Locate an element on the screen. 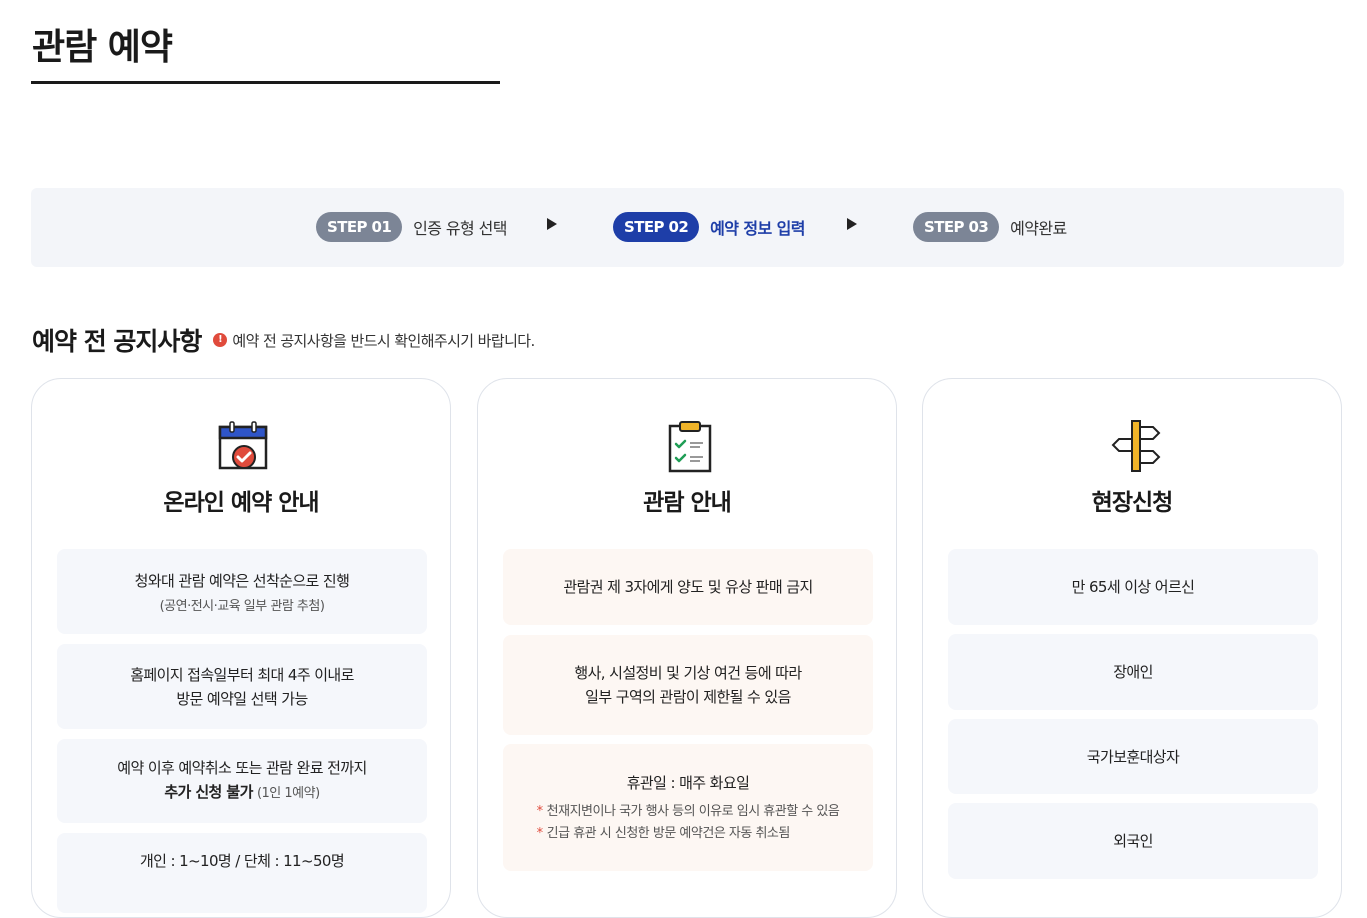  list-item-note: (1인 1예약) is located at coordinates (288, 793).